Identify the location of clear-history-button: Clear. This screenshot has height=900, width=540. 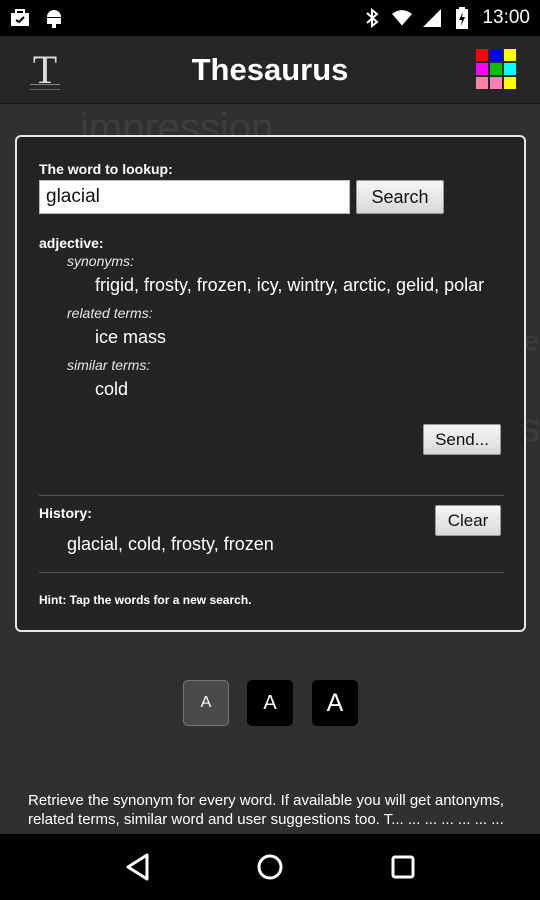
(468, 520).